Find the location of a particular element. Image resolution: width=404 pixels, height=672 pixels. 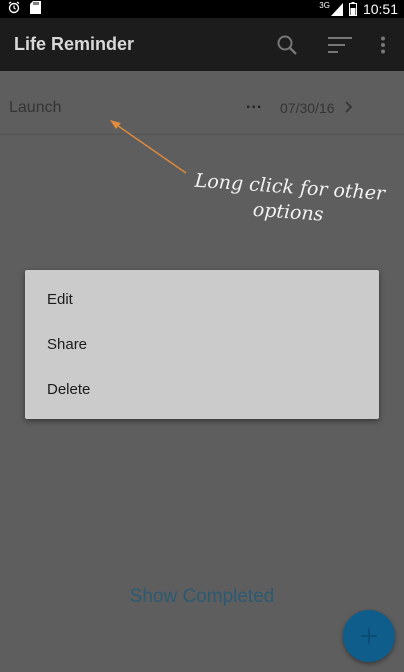

menu-item-share: Share is located at coordinates (202, 345).